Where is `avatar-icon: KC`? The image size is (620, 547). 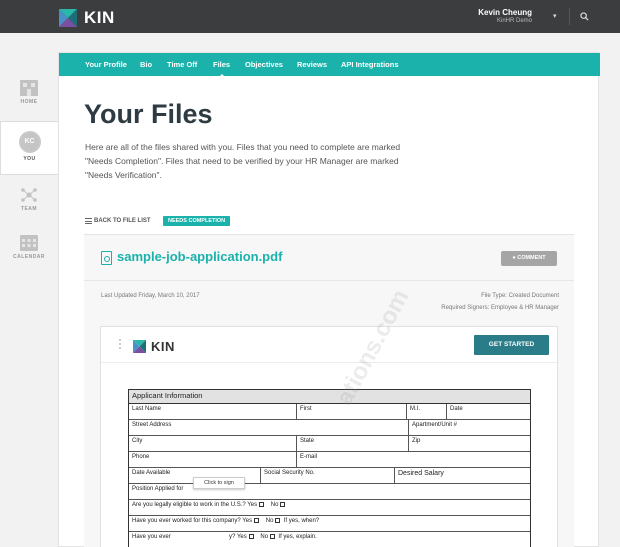 avatar-icon: KC is located at coordinates (29, 142).